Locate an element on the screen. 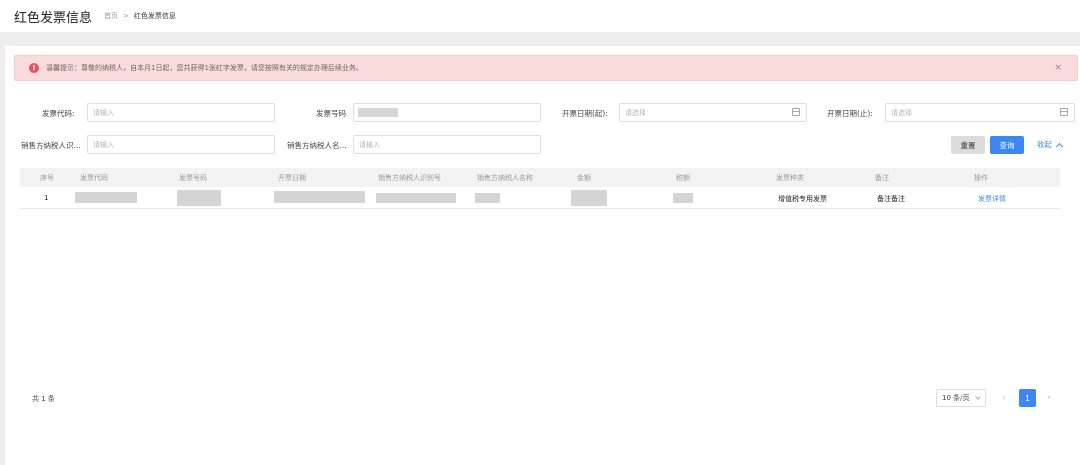 The height and width of the screenshot is (465, 1080). invoice-detail-link: 发票详情 is located at coordinates (992, 199).